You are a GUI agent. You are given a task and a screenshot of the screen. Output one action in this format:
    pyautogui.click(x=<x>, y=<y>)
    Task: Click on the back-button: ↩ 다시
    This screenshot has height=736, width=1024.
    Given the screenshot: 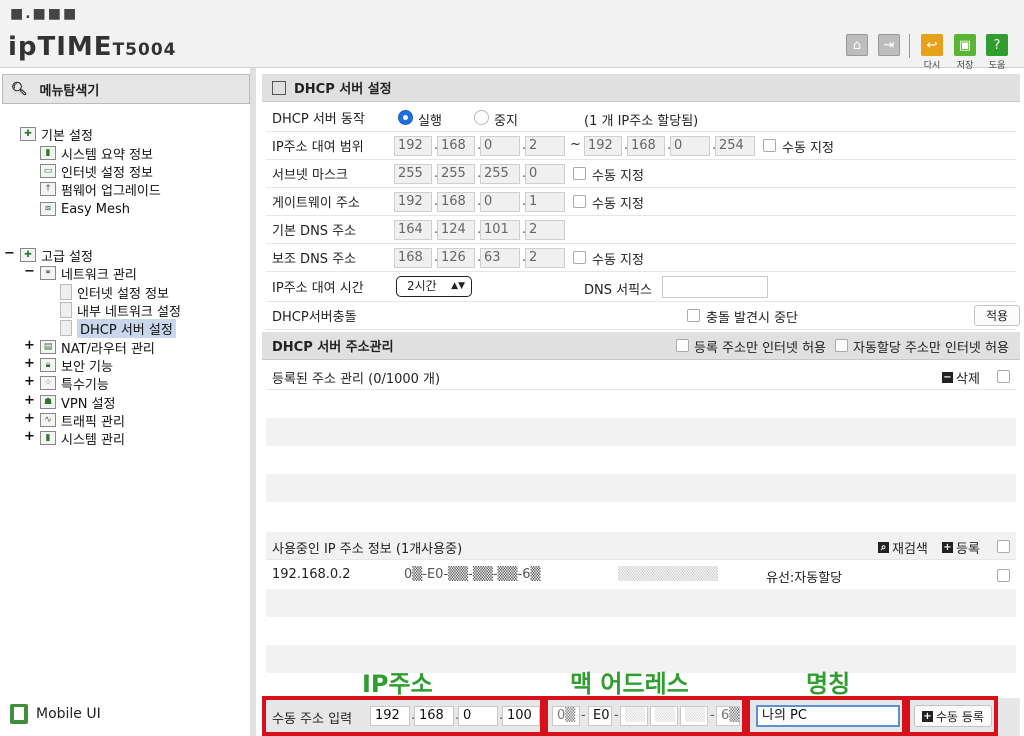 What is the action you would take?
    pyautogui.click(x=932, y=52)
    